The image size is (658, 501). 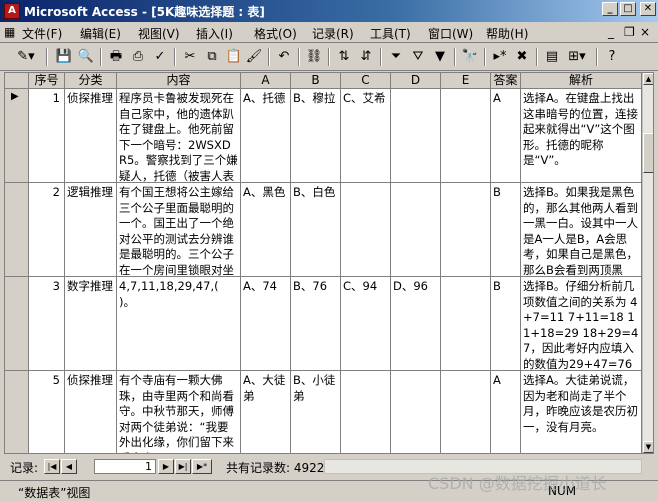 What do you see at coordinates (266, 136) in the screenshot?
I see `cell-option-a: A、托德` at bounding box center [266, 136].